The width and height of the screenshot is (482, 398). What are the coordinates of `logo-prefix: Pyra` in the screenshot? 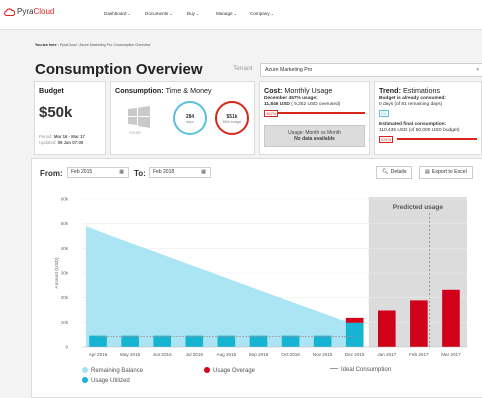 It's located at (25, 11).